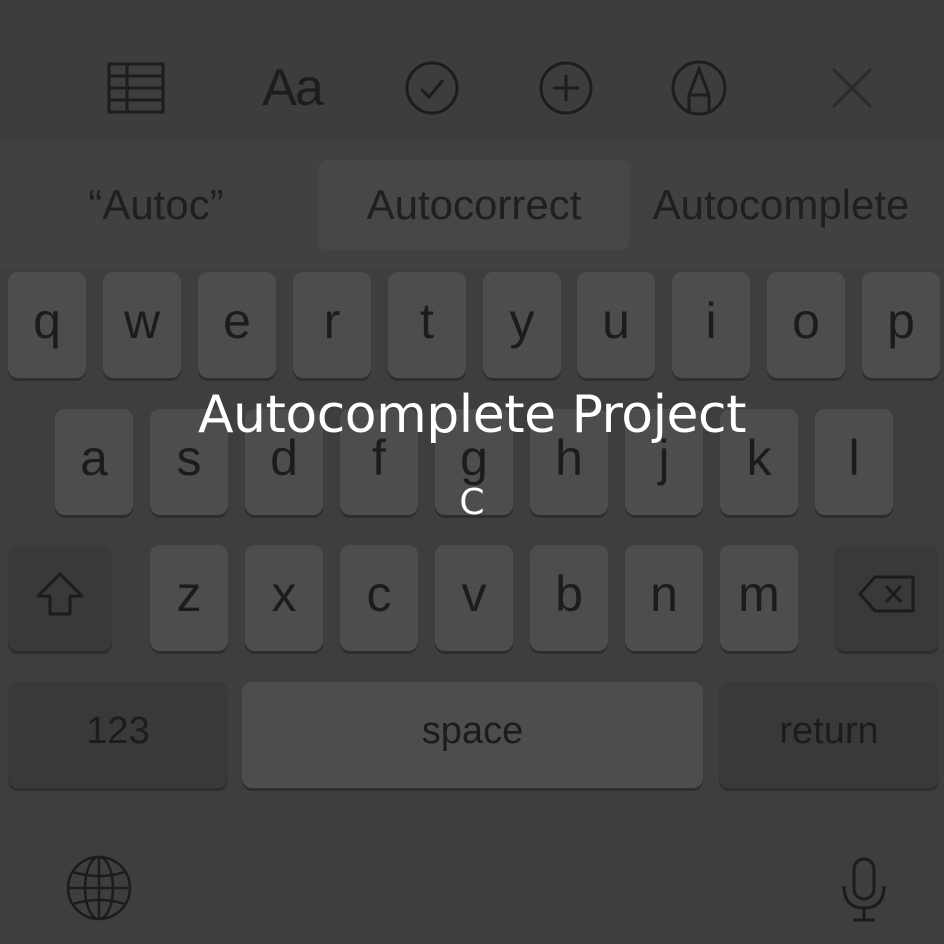  I want to click on pen-circle-icon, so click(699, 88).